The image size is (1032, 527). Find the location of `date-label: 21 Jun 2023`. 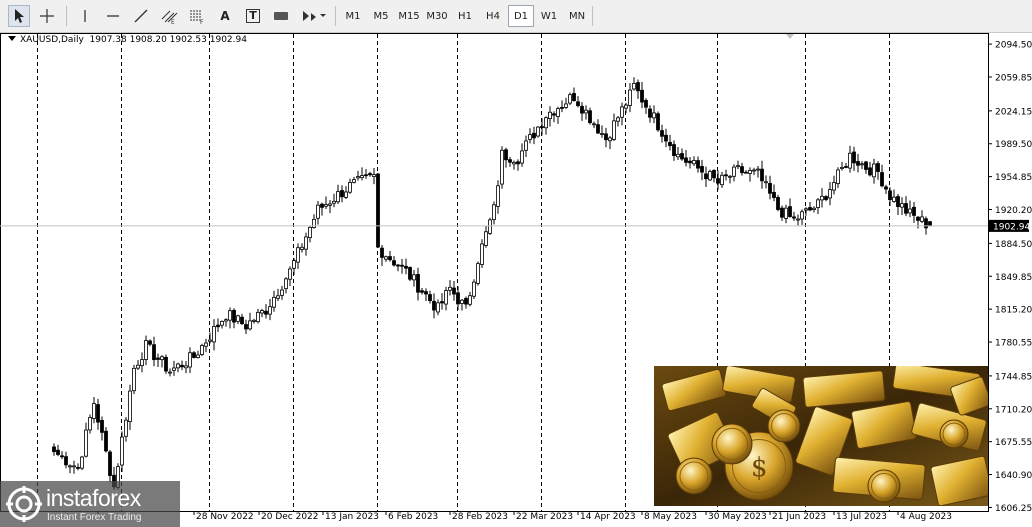

date-label: 21 Jun 2023 is located at coordinates (799, 517).